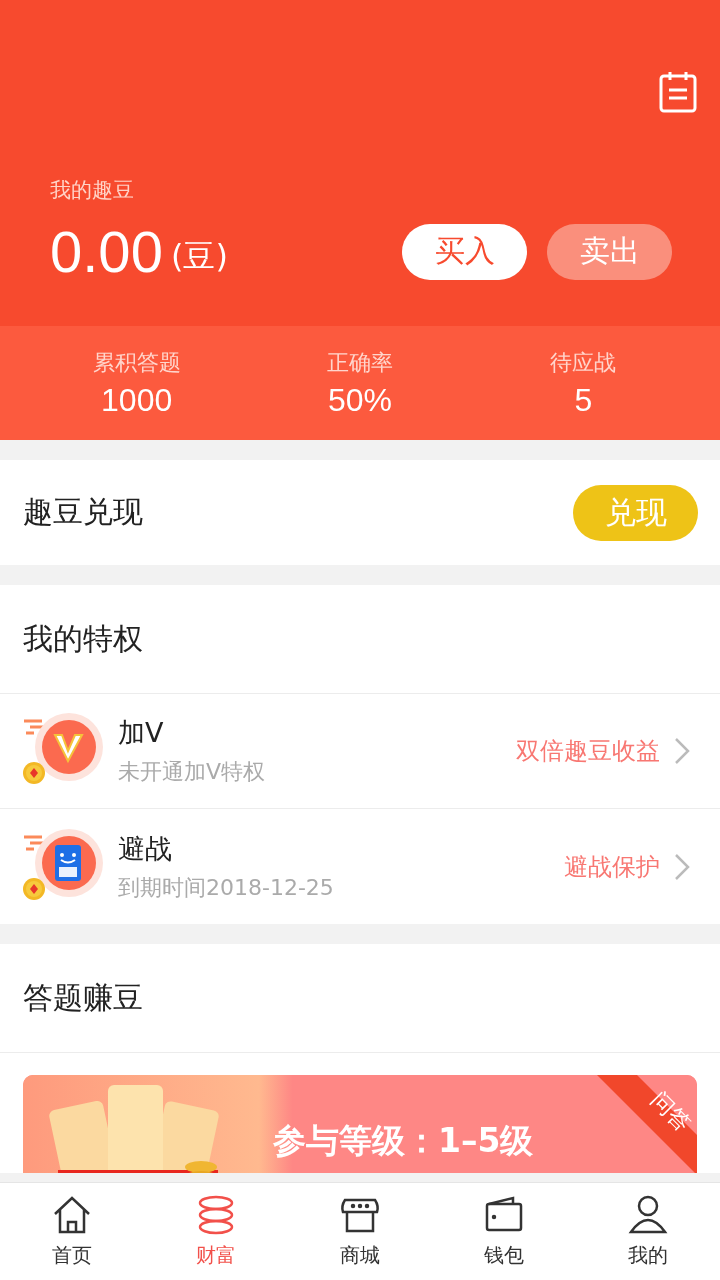  What do you see at coordinates (504, 1231) in the screenshot?
I see `tab-item: 钱包` at bounding box center [504, 1231].